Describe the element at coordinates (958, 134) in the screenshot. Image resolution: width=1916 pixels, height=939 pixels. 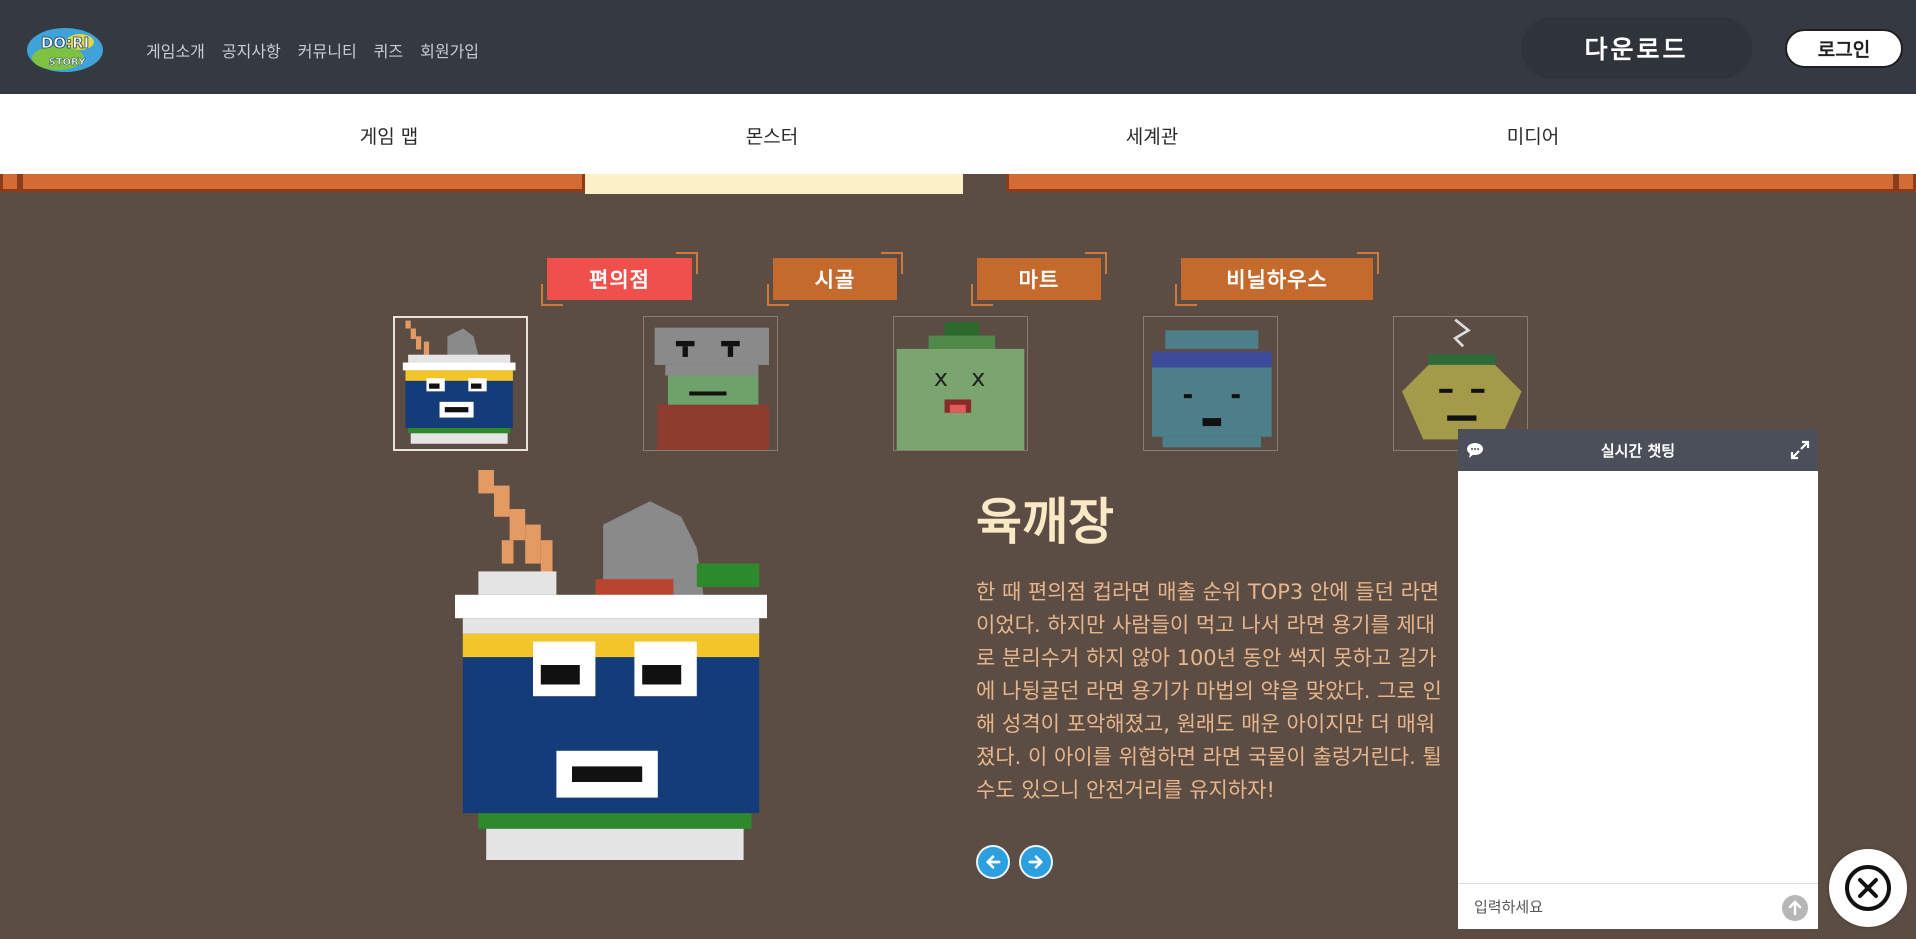
I see `sub-nav: 게임 맵 몬스터 세계관 미디어` at that location.